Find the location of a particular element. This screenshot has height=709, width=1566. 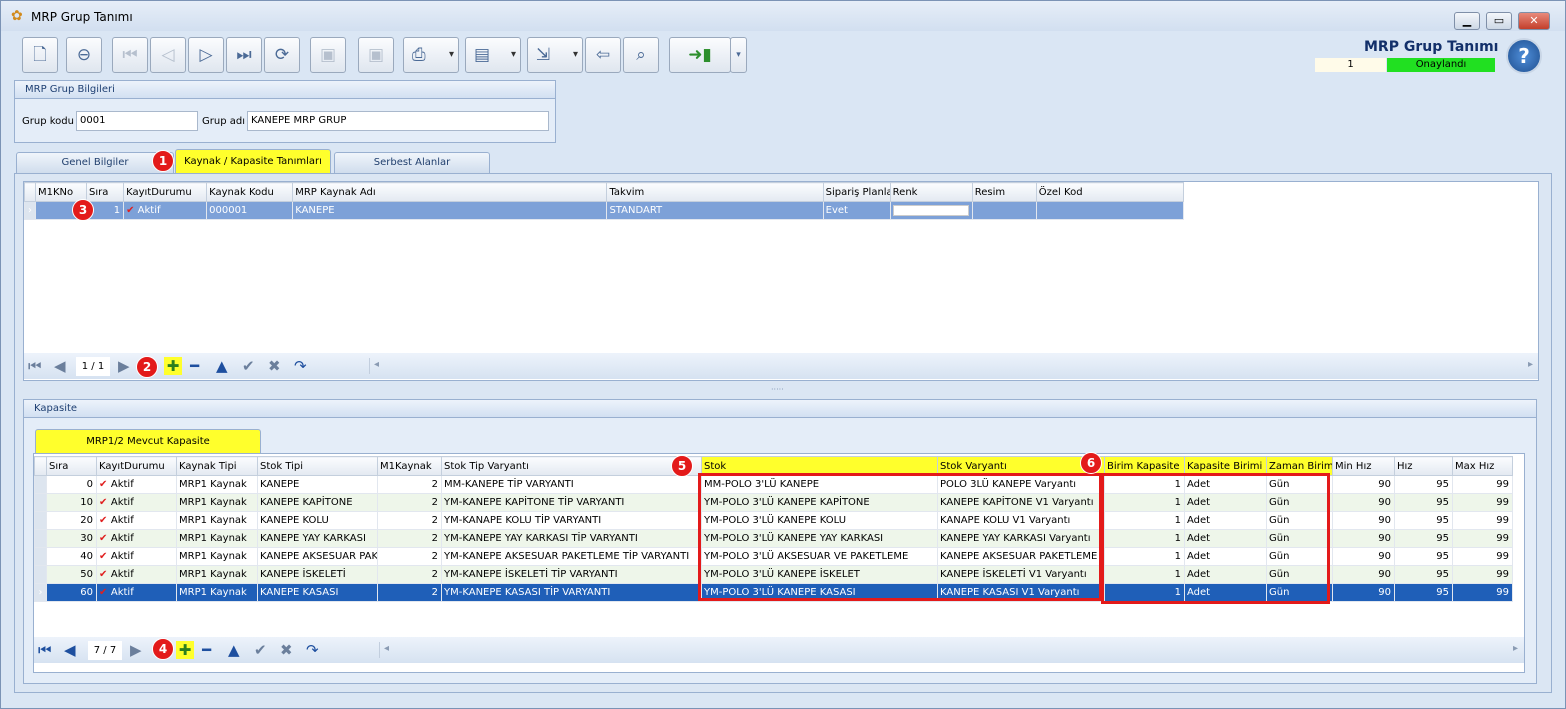

next-icon: ▷ is located at coordinates (206, 55).